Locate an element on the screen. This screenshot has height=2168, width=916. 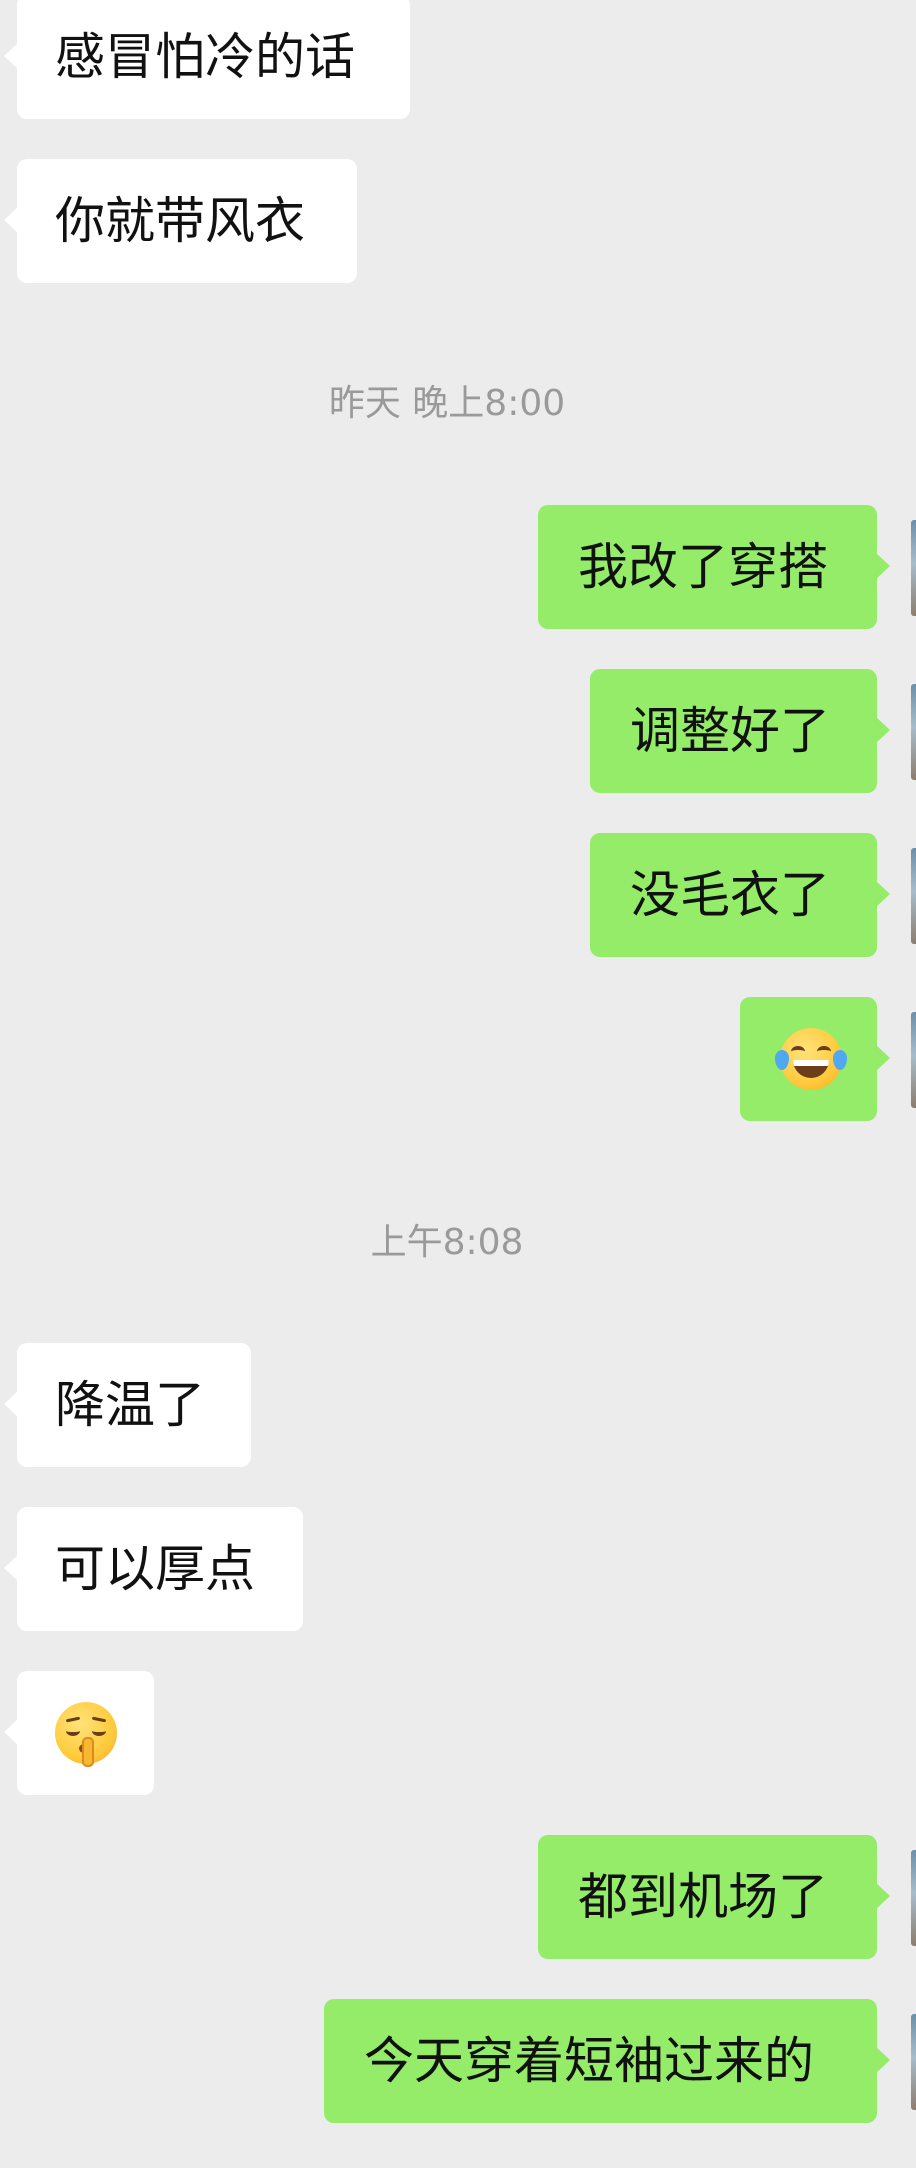
message-text: 降温了 is located at coordinates (130, 1405).